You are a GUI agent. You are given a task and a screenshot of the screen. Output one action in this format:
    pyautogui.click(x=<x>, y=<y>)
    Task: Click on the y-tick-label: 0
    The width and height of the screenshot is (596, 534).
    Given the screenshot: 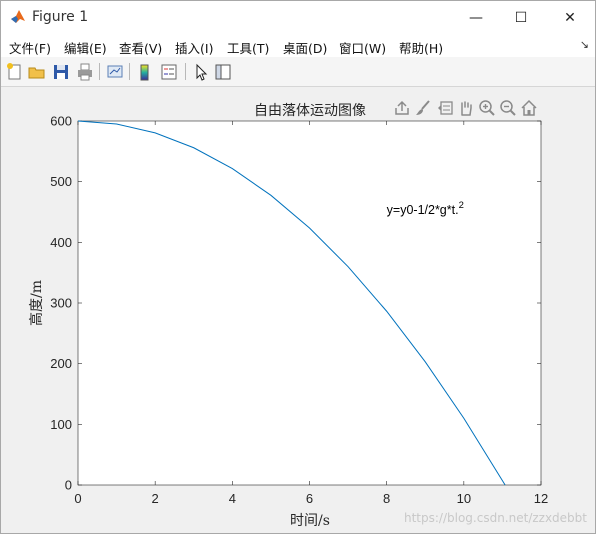 What is the action you would take?
    pyautogui.click(x=68, y=485)
    